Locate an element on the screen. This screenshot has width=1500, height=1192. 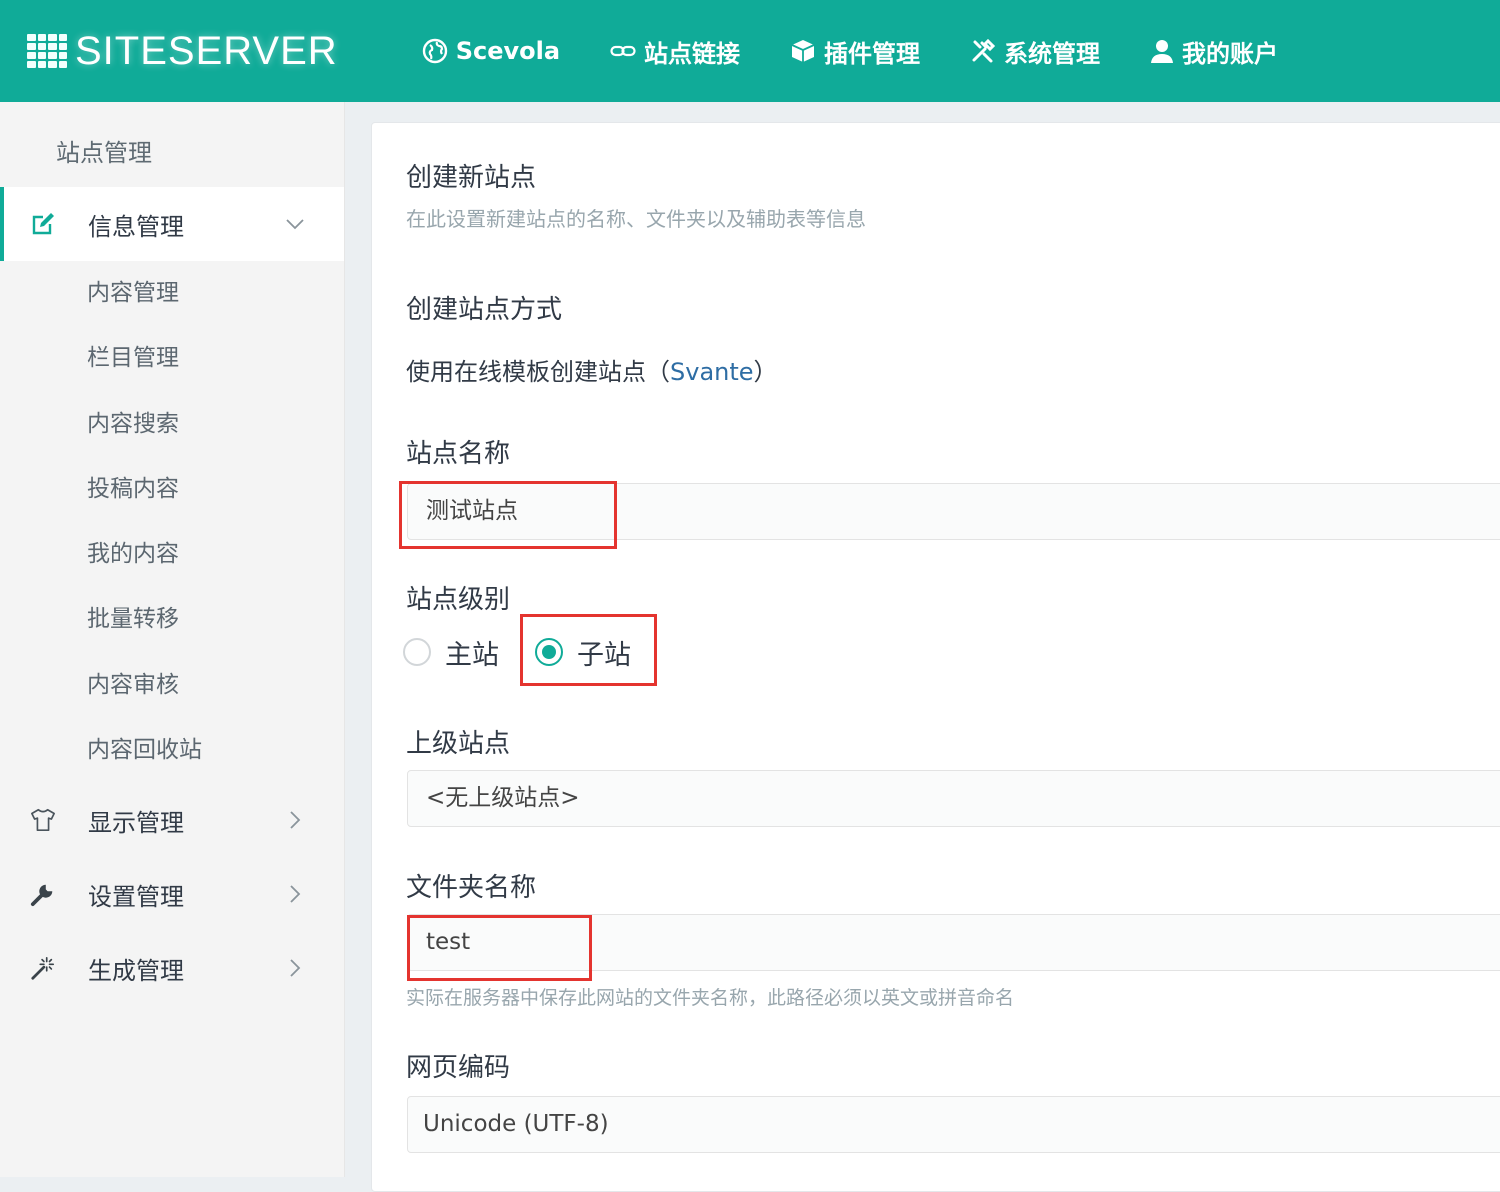
topnav-item-system: 系统管理 is located at coordinates (1035, 51).